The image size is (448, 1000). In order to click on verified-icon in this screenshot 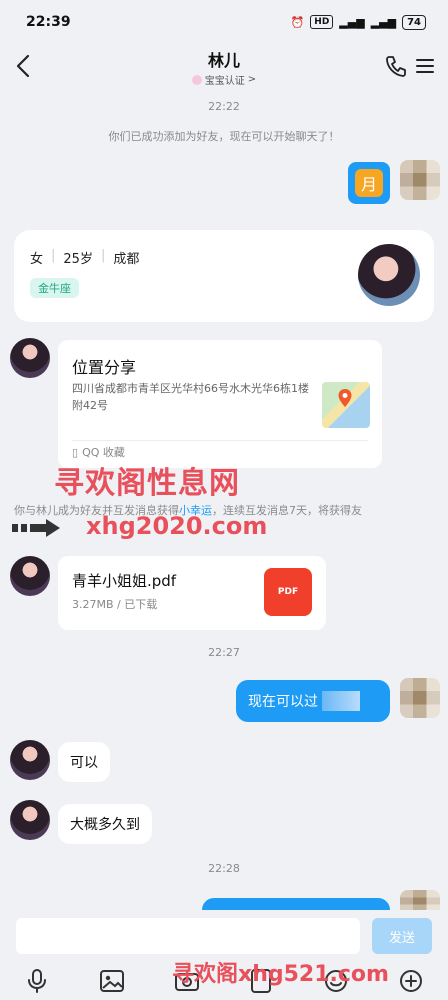, I will do `click(196, 79)`.